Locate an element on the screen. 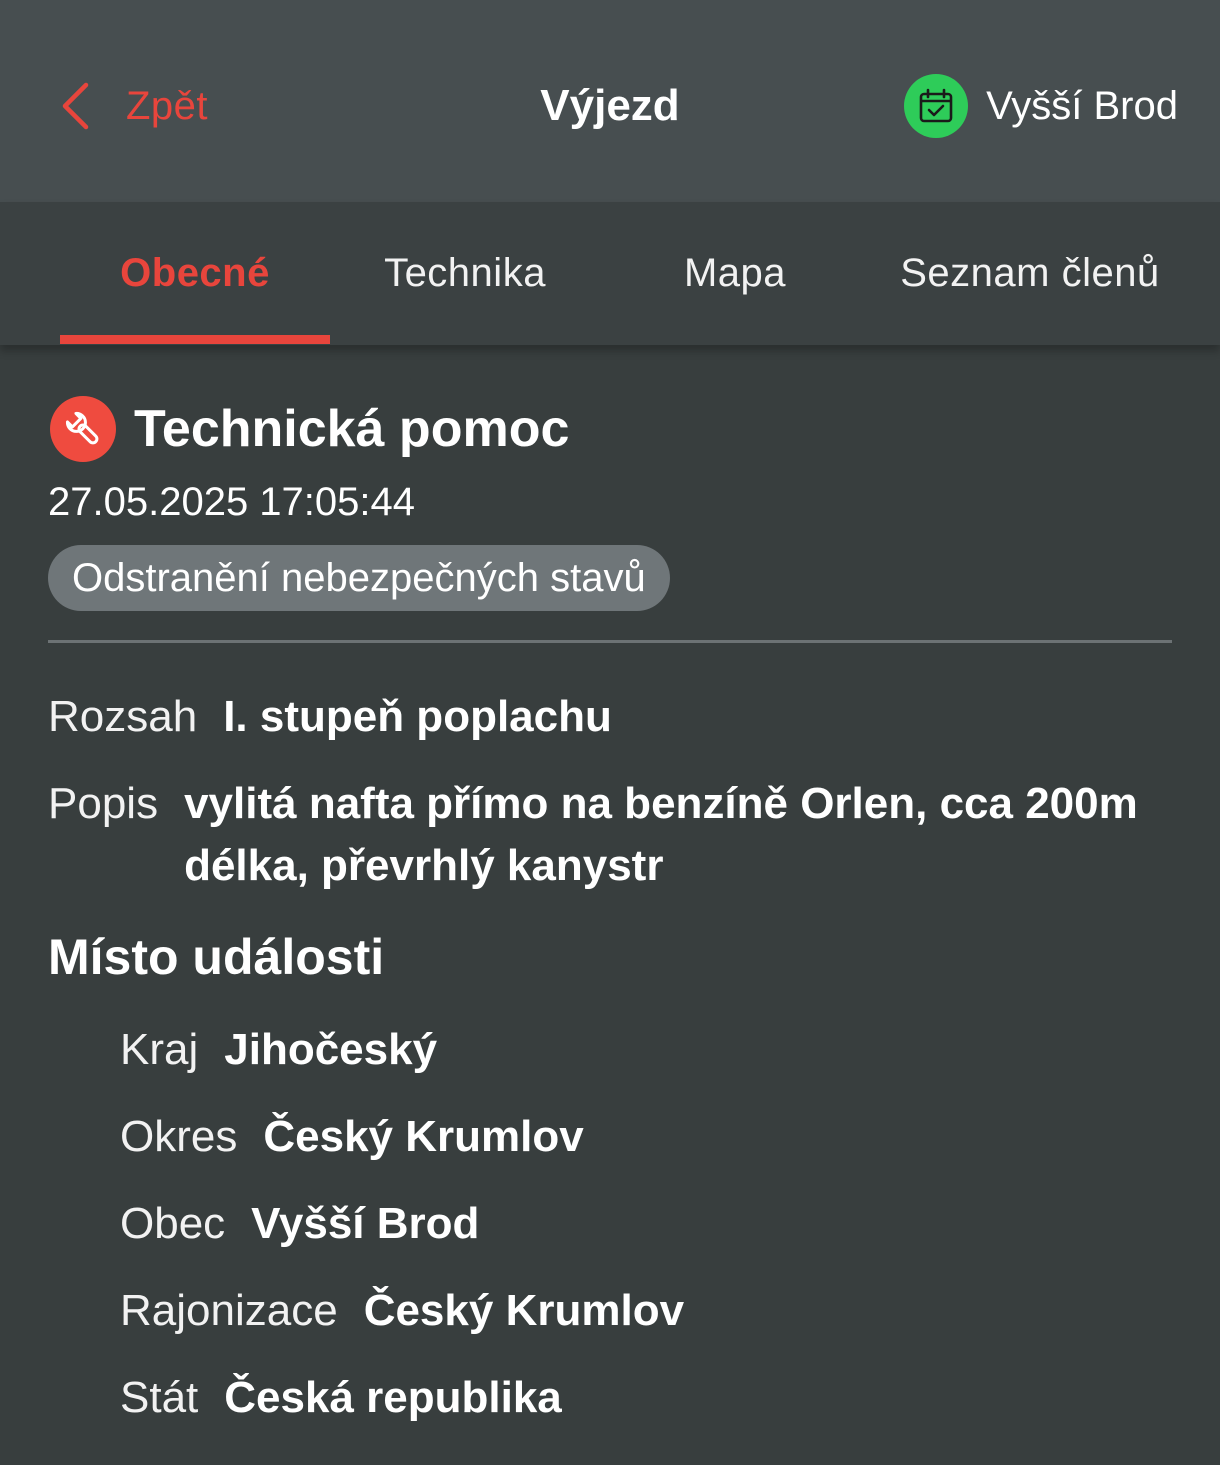 The image size is (1220, 1465). field-obec: Obec Vyšší Brod is located at coordinates (299, 1224).